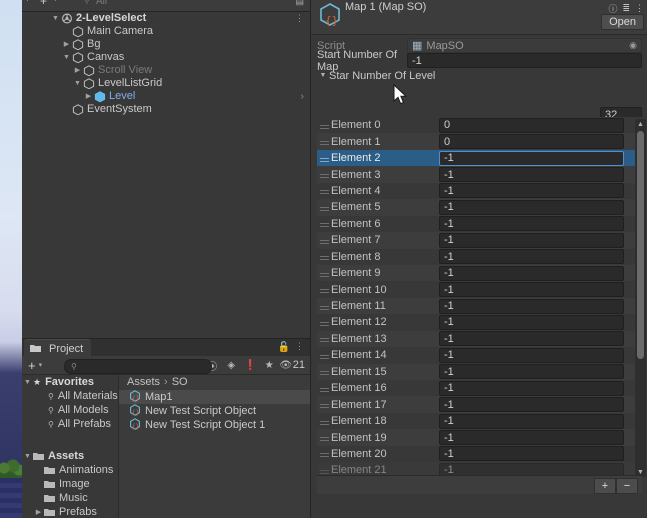  Describe the element at coordinates (138, 366) in the screenshot. I see `project-search-input: ⚲` at that location.